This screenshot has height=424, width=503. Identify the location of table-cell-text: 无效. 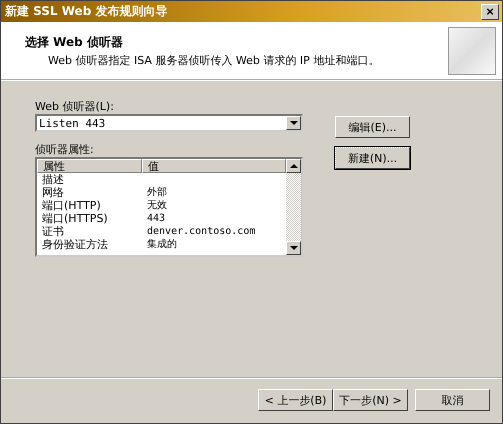
(157, 205).